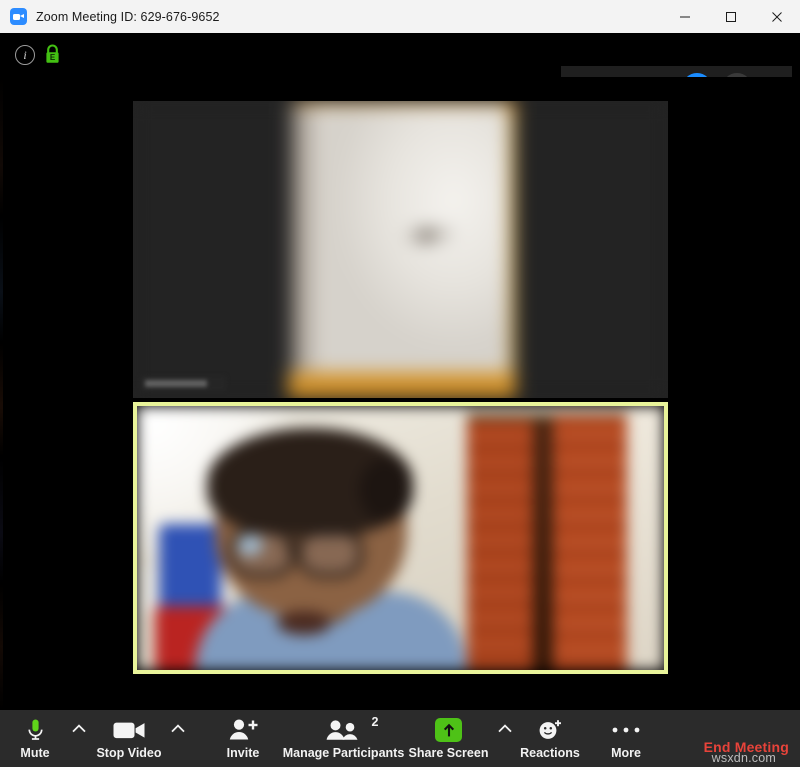  What do you see at coordinates (501, 545) in the screenshot?
I see `curtain-left` at bounding box center [501, 545].